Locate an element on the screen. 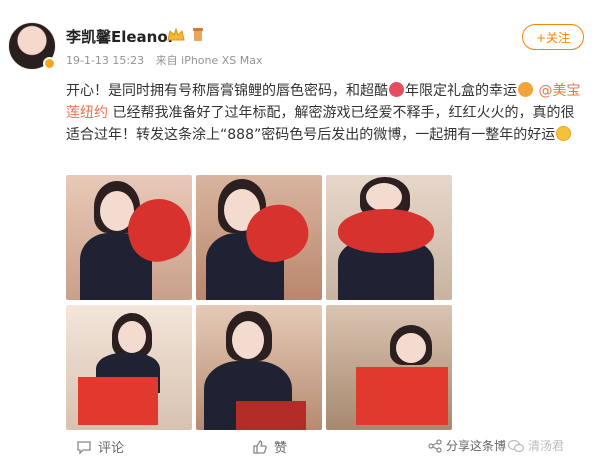 Image resolution: width=600 pixels, height=469 pixels. watermark-text: 清汤君 is located at coordinates (546, 446).